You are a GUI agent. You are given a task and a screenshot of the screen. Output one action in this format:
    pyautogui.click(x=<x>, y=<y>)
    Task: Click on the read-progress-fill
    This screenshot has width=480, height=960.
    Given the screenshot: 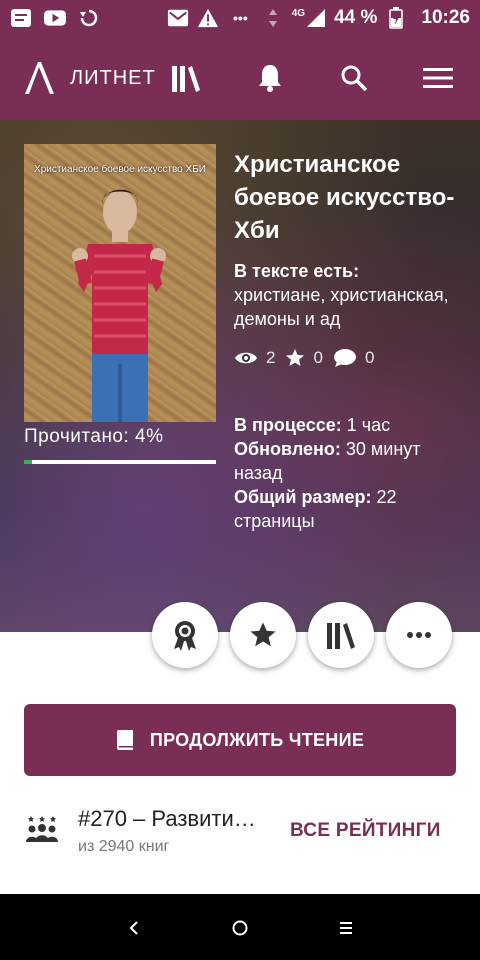 What is the action you would take?
    pyautogui.click(x=28, y=462)
    